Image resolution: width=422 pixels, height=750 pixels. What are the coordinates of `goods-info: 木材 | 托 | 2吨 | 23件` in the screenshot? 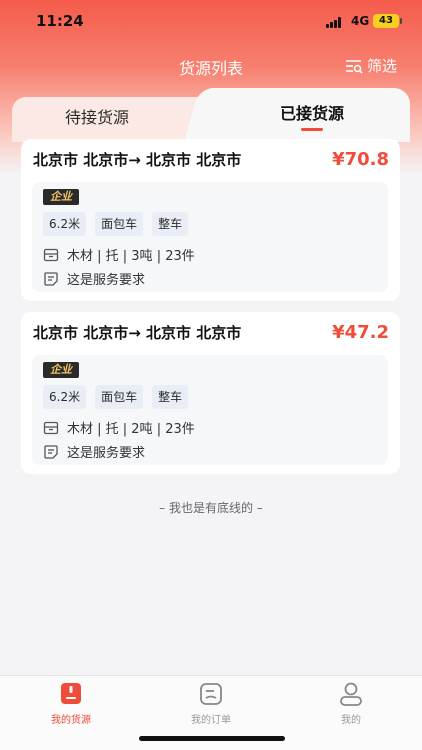 It's located at (119, 427).